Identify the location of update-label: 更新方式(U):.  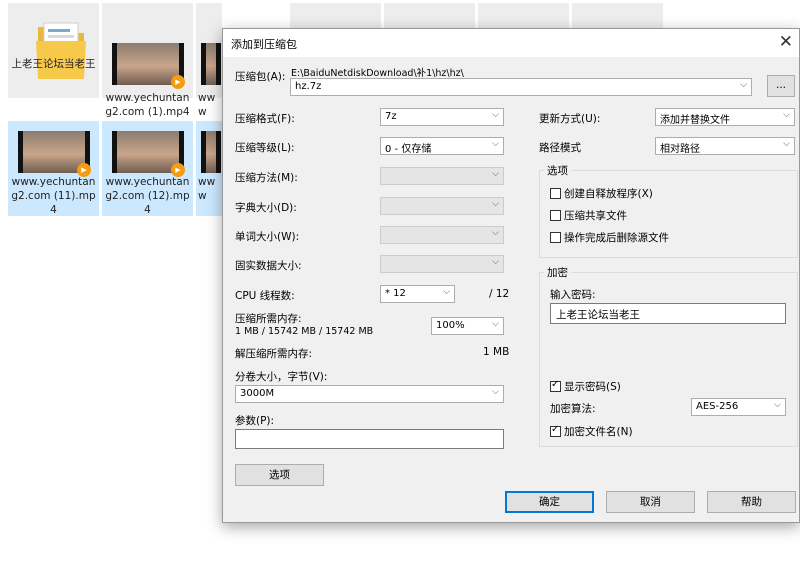
(570, 119).